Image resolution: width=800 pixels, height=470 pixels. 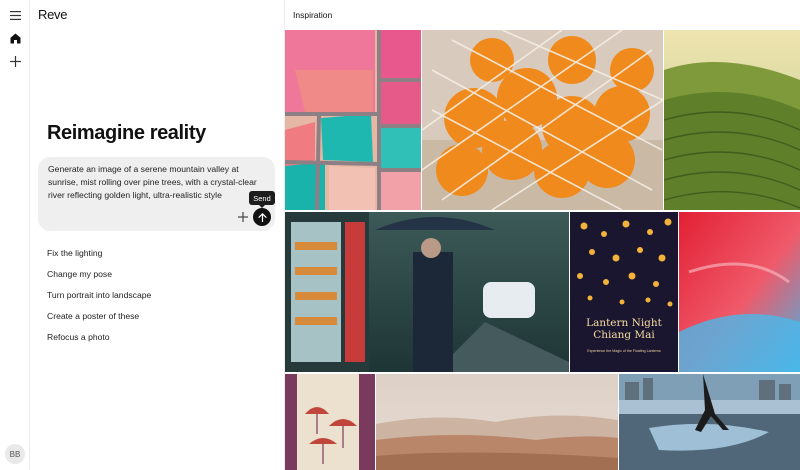 I want to click on suggestion-item: Change my pose, so click(x=99, y=278).